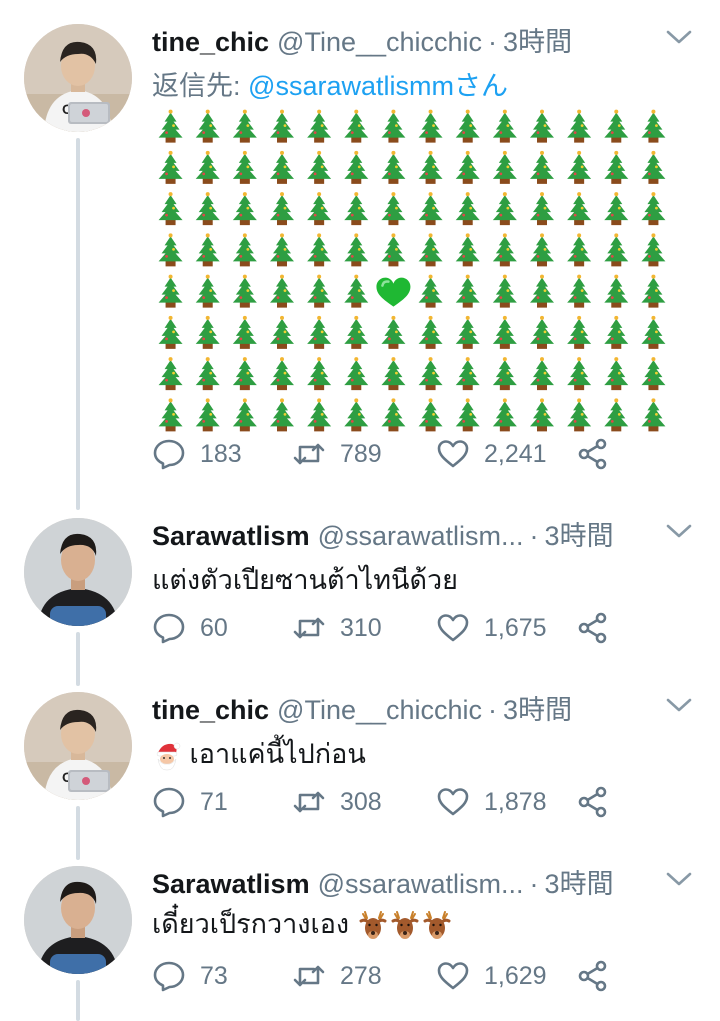 The image size is (720, 1021). Describe the element at coordinates (515, 975) in the screenshot. I see `like-count: 1,629` at that location.